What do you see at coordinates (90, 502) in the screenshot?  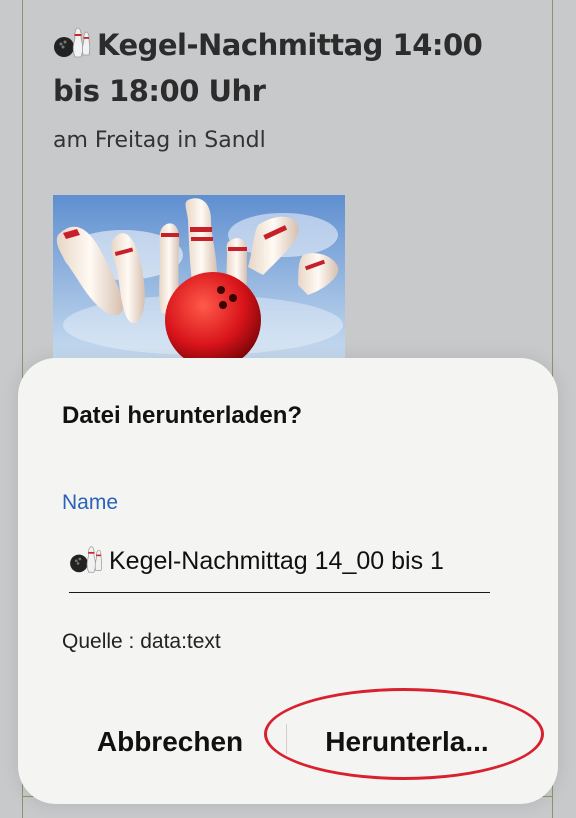 I see `name-label: Name` at bounding box center [90, 502].